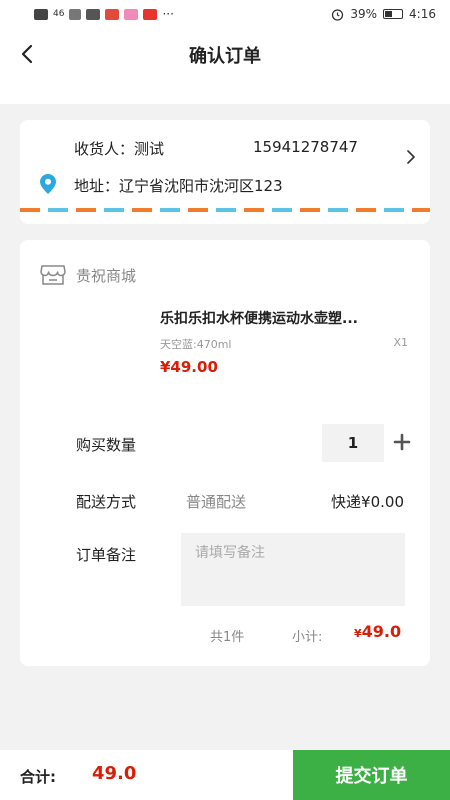 The height and width of the screenshot is (800, 450). I want to click on recipient-label: 收货人：, so click(104, 149).